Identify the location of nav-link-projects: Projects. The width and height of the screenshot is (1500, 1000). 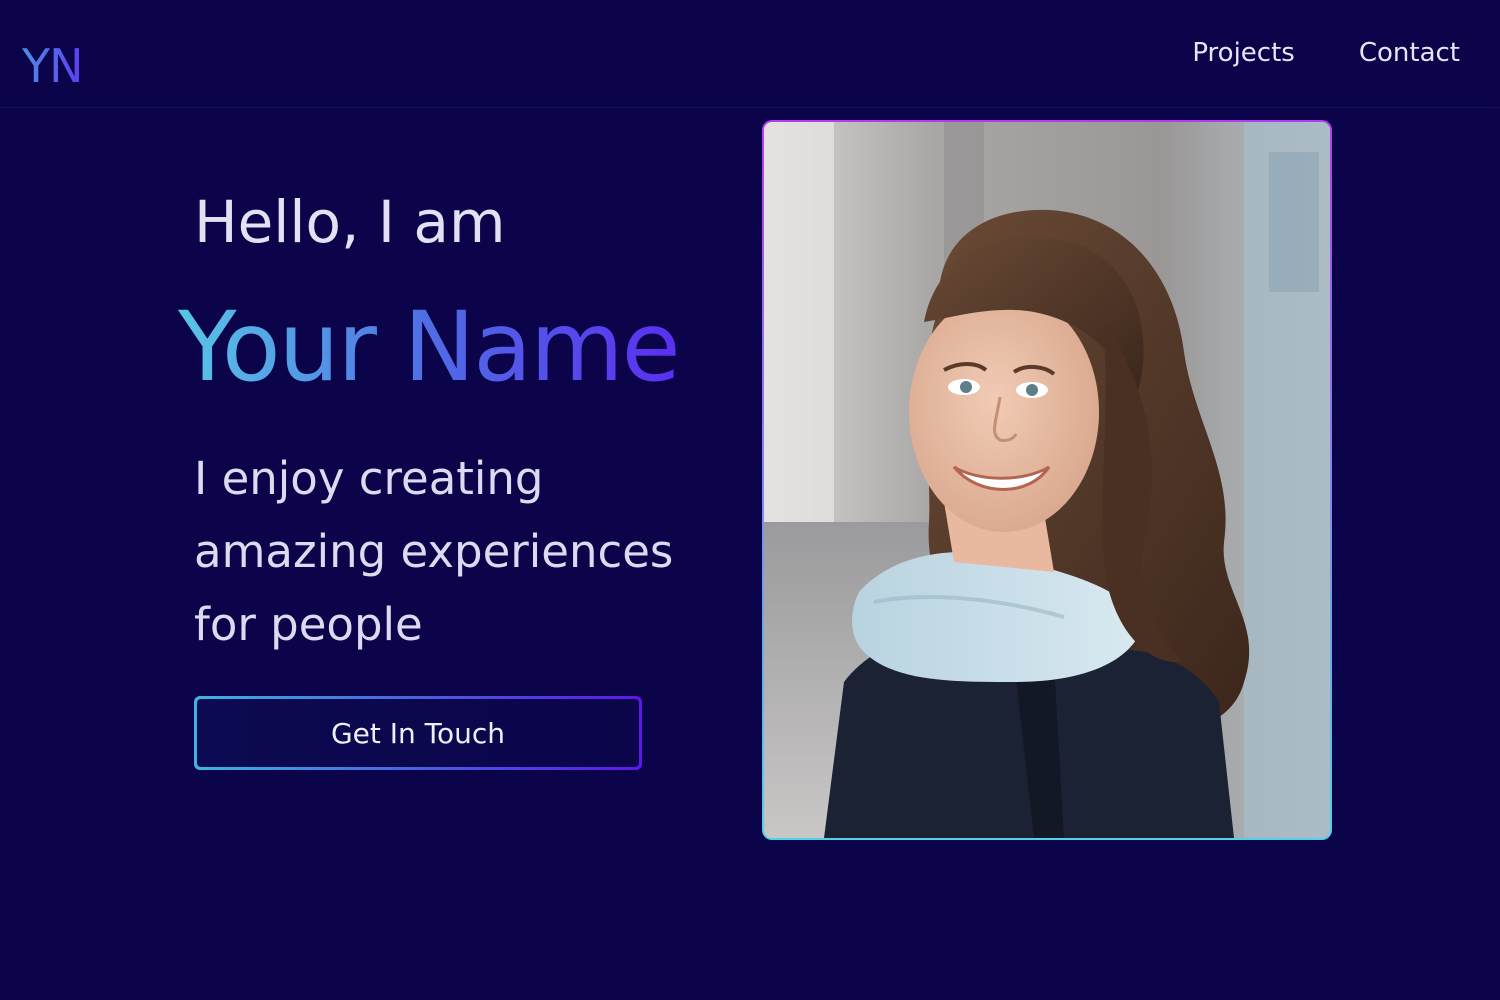
(1243, 53).